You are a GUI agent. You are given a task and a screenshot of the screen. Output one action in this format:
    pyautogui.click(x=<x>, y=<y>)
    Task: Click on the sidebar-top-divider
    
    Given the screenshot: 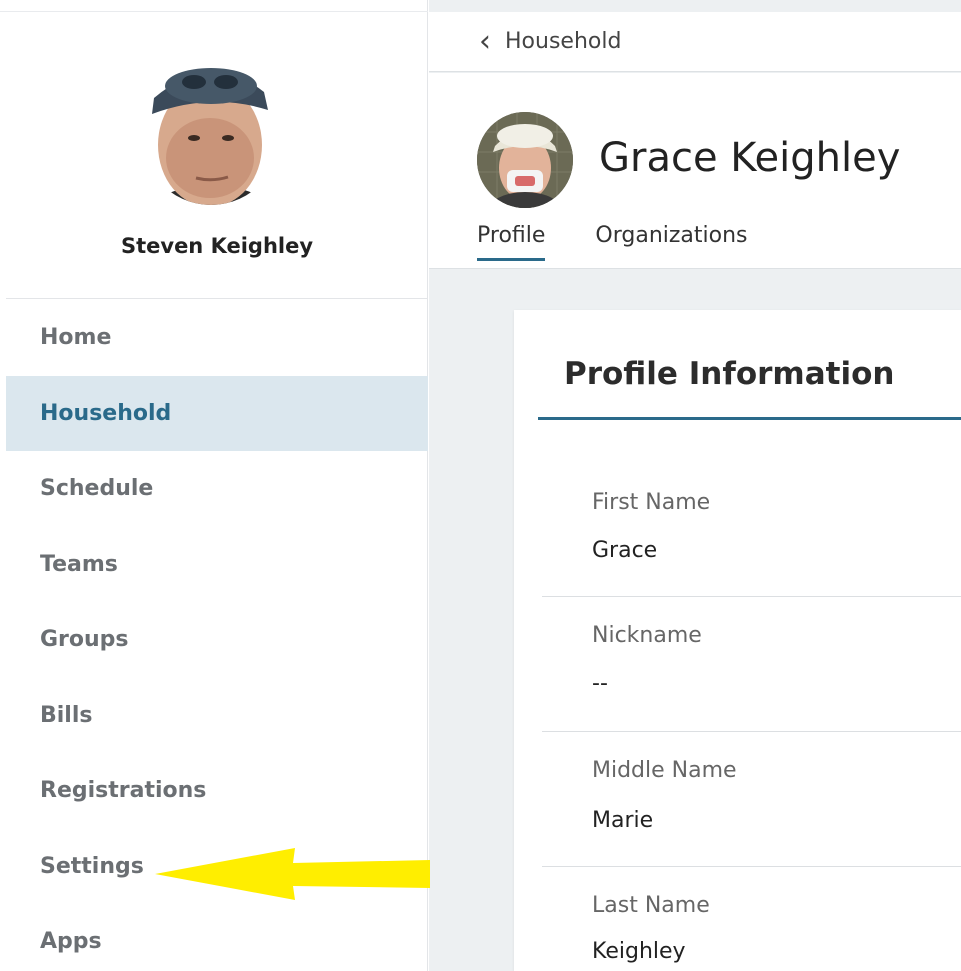 What is the action you would take?
    pyautogui.click(x=214, y=6)
    